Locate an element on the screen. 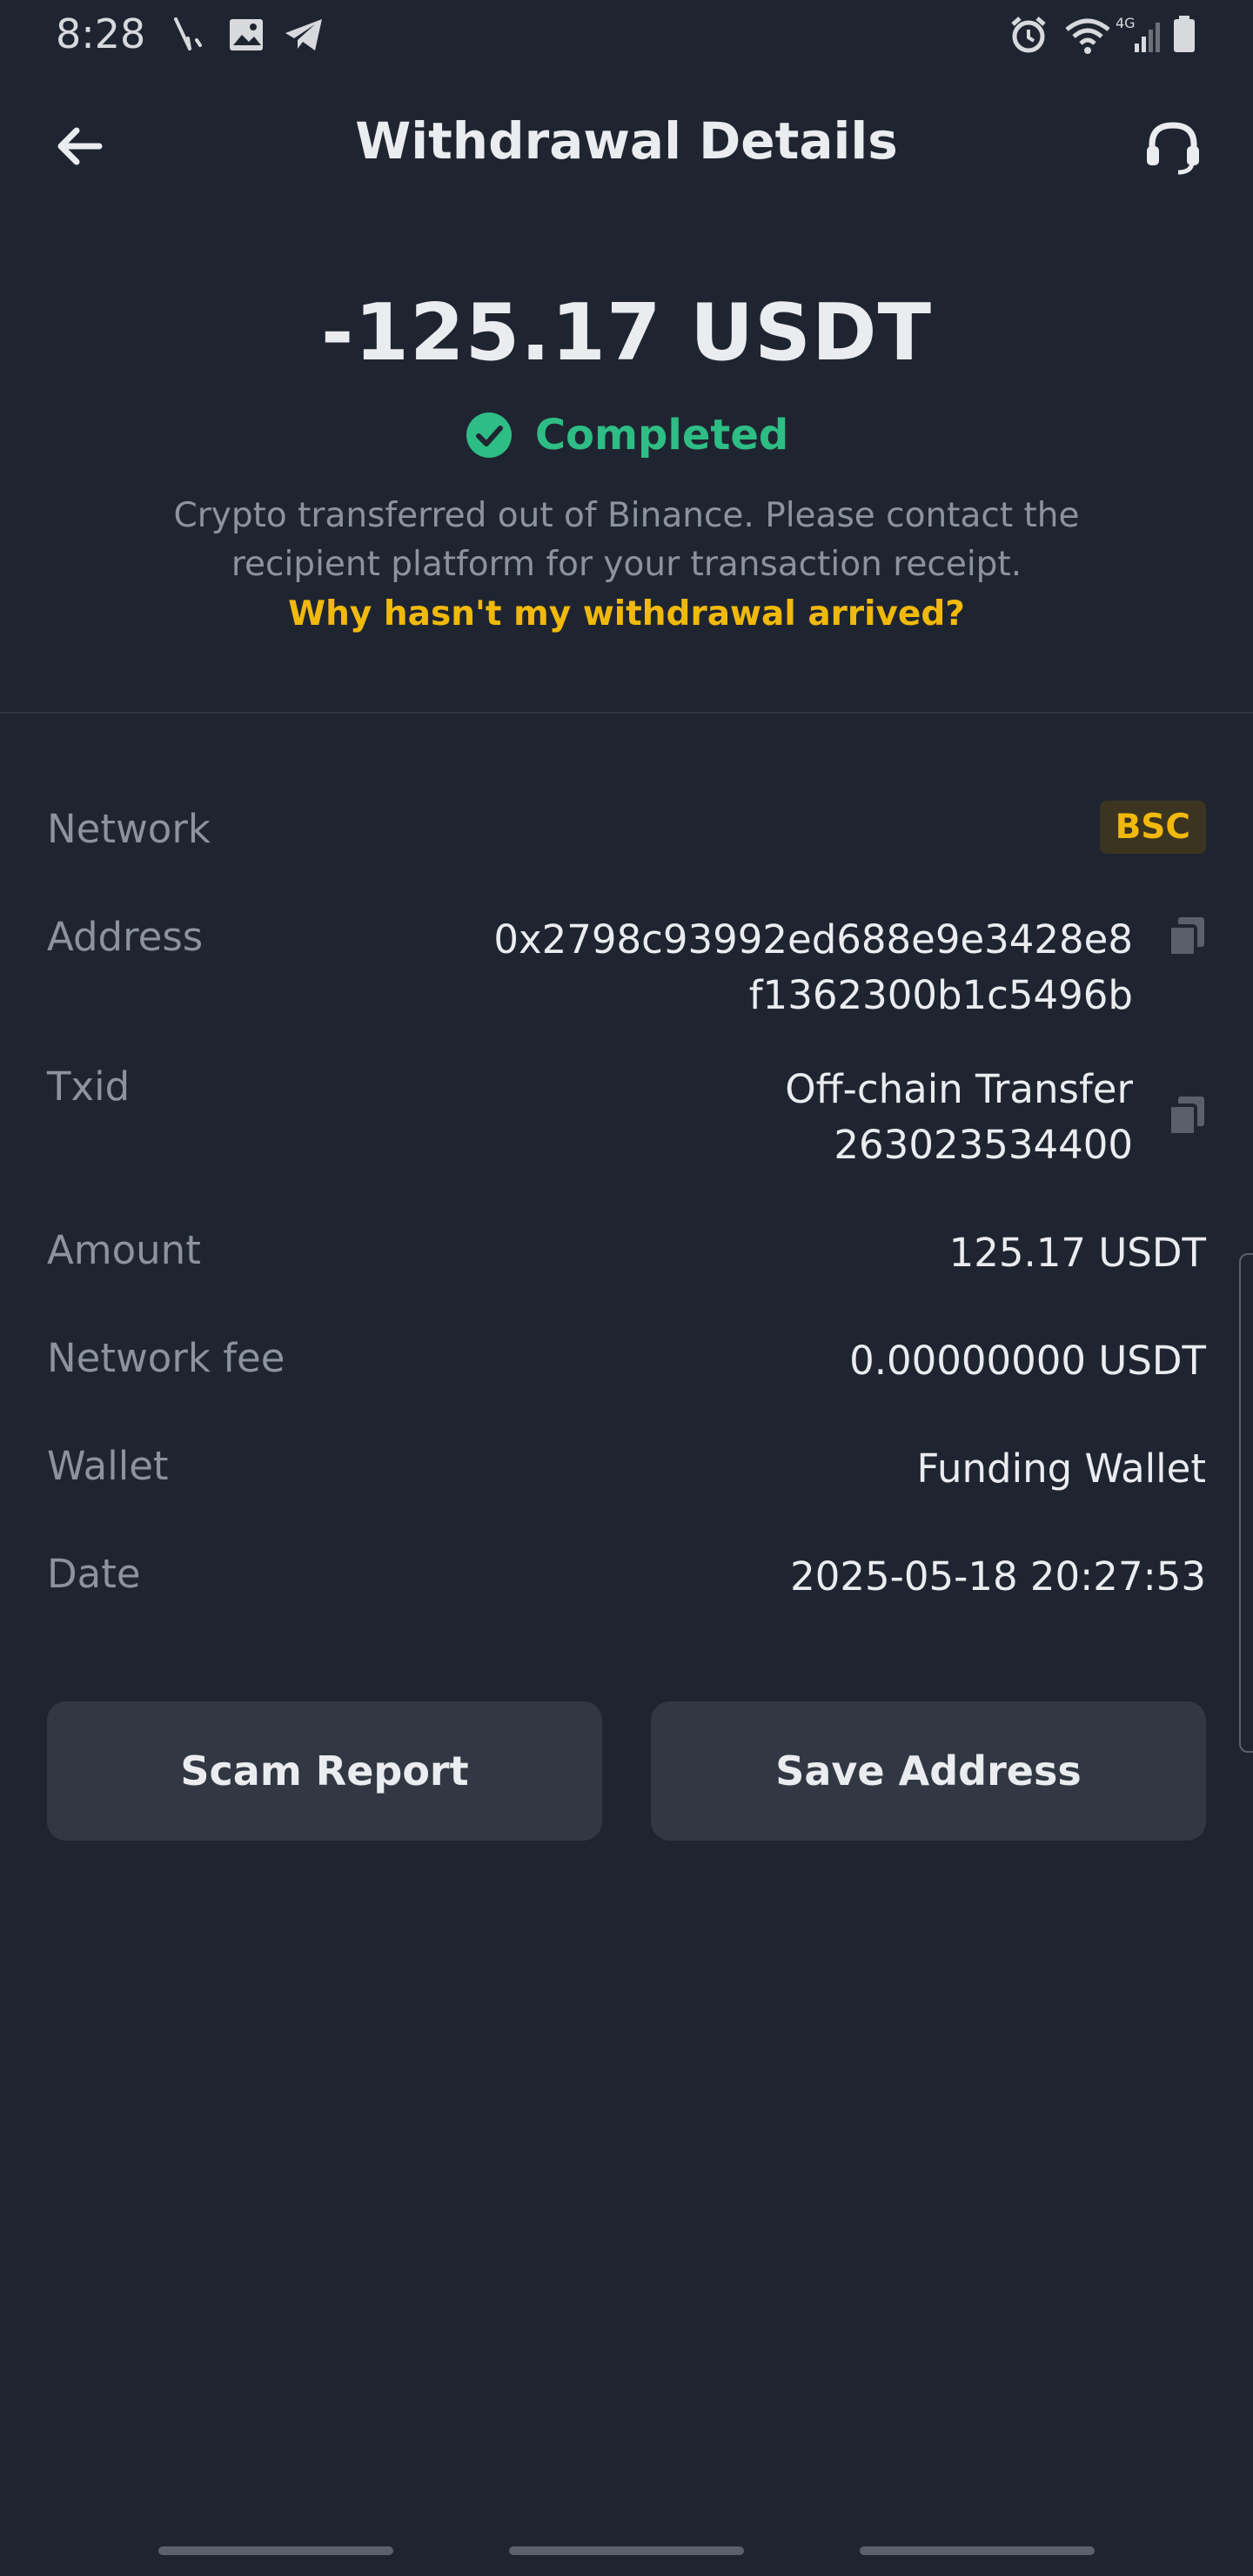 This screenshot has height=2576, width=1253. gallery-icon is located at coordinates (246, 34).